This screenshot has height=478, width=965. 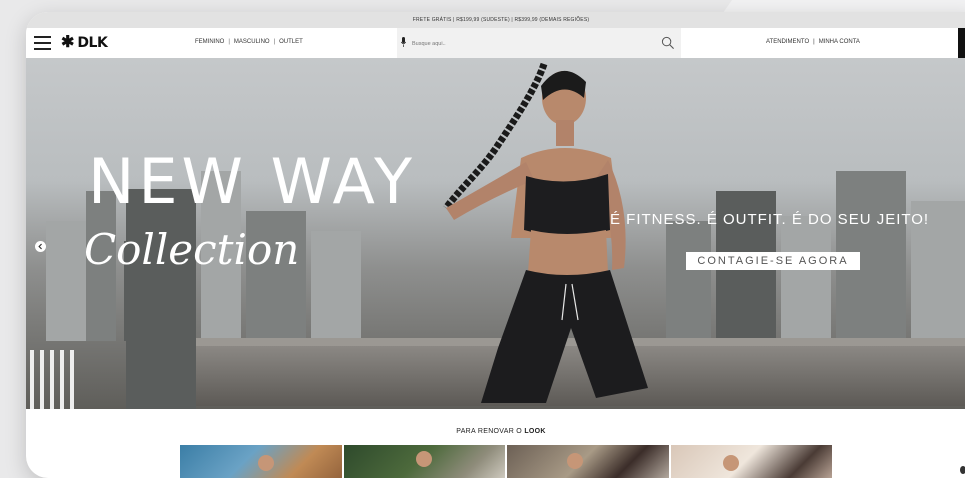 What do you see at coordinates (770, 219) in the screenshot?
I see `hero-tagline: É FITNESS. É OUTFIT. É DO SEU JEITO!` at bounding box center [770, 219].